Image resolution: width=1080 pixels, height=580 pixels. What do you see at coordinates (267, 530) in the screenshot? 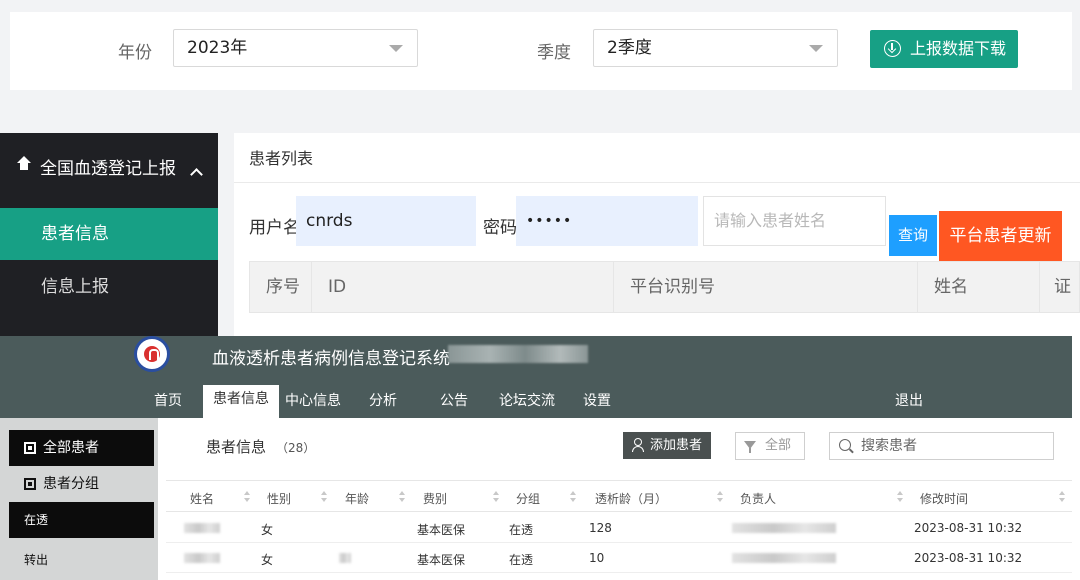
I see `gender-cell: 女` at bounding box center [267, 530].